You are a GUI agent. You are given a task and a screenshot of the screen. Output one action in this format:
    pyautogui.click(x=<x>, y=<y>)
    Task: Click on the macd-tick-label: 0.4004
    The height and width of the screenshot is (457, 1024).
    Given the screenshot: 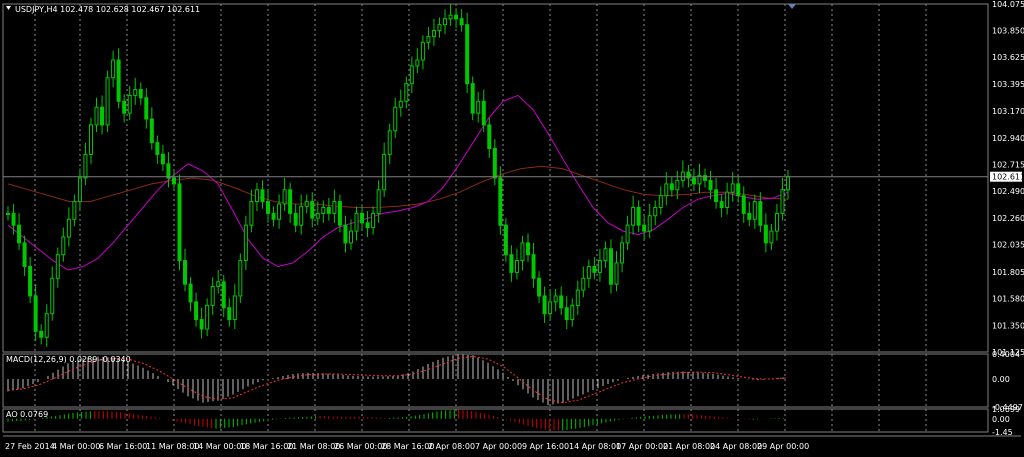 What is the action you would take?
    pyautogui.click(x=1006, y=354)
    